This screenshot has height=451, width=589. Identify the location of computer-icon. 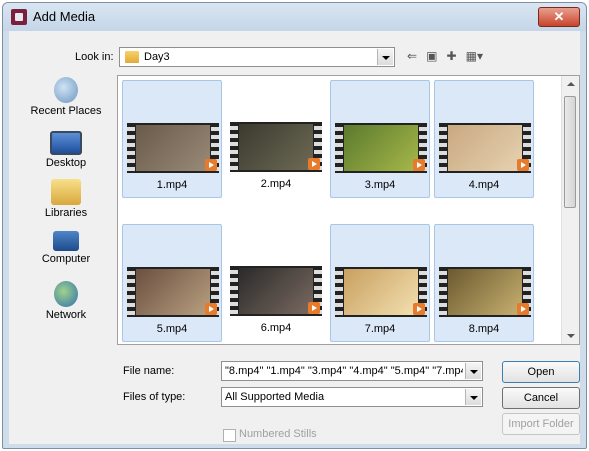
(66, 241).